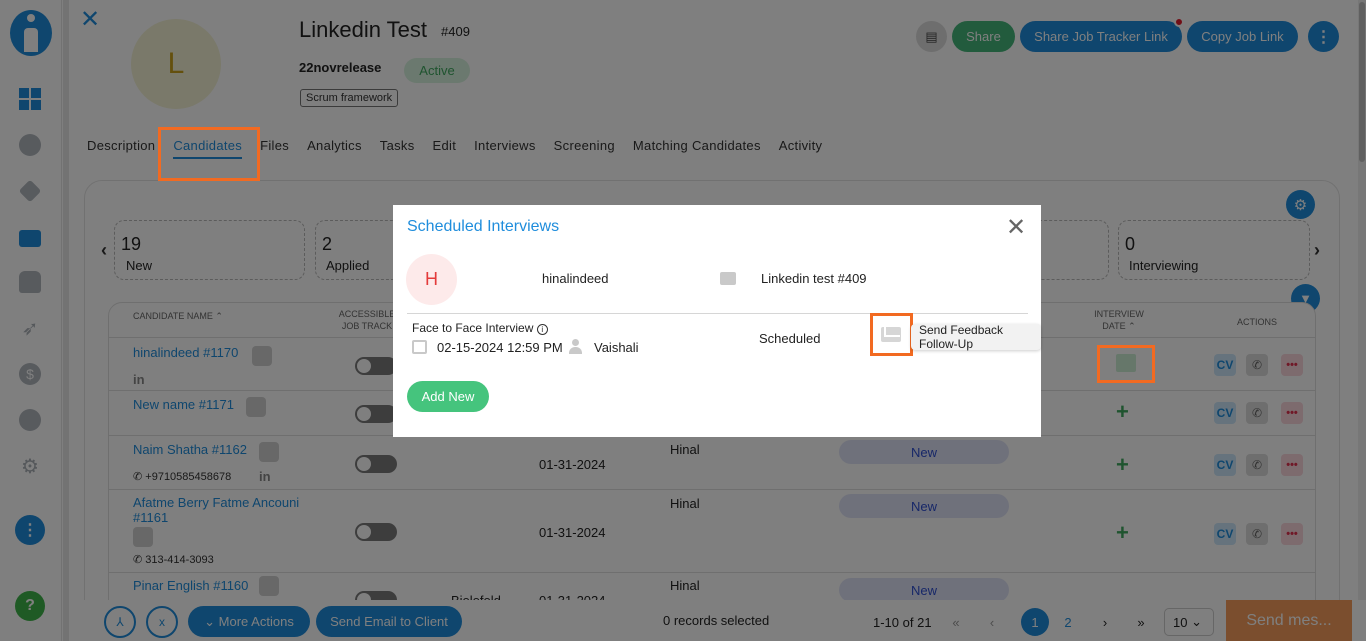  I want to click on person-icon, so click(575, 347).